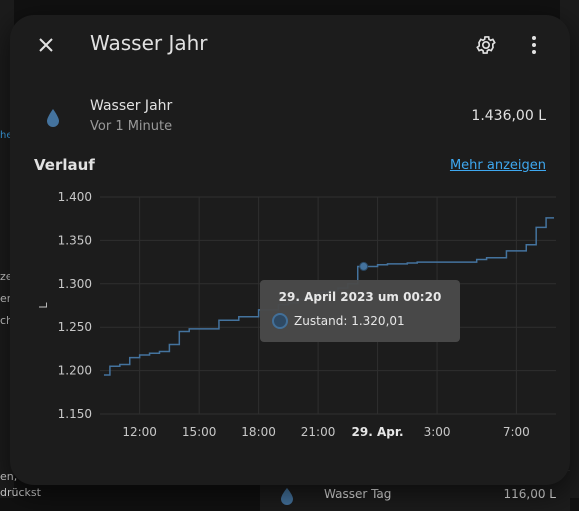 The width and height of the screenshot is (579, 511). I want to click on y-tick-label: 1.300, so click(75, 284).